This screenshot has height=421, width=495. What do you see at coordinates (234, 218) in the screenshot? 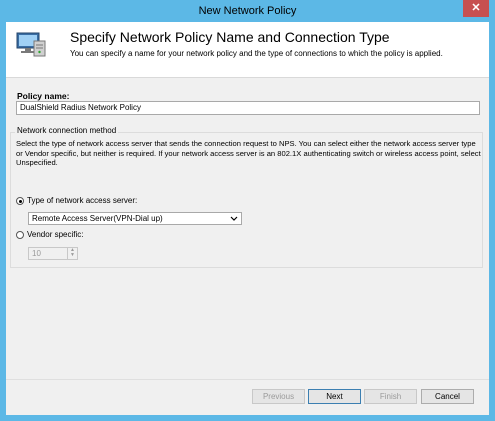
I see `chevron-down-icon` at bounding box center [234, 218].